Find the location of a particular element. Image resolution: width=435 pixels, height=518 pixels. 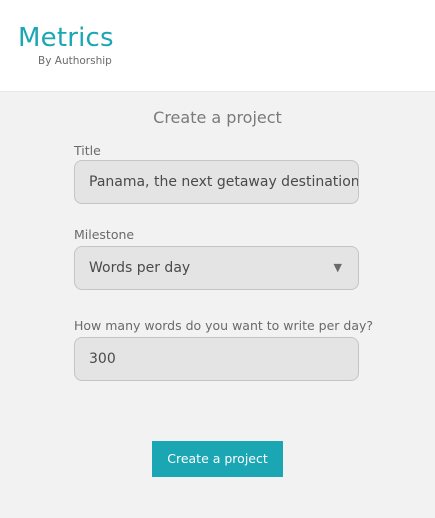

title-label: Title is located at coordinates (87, 150).